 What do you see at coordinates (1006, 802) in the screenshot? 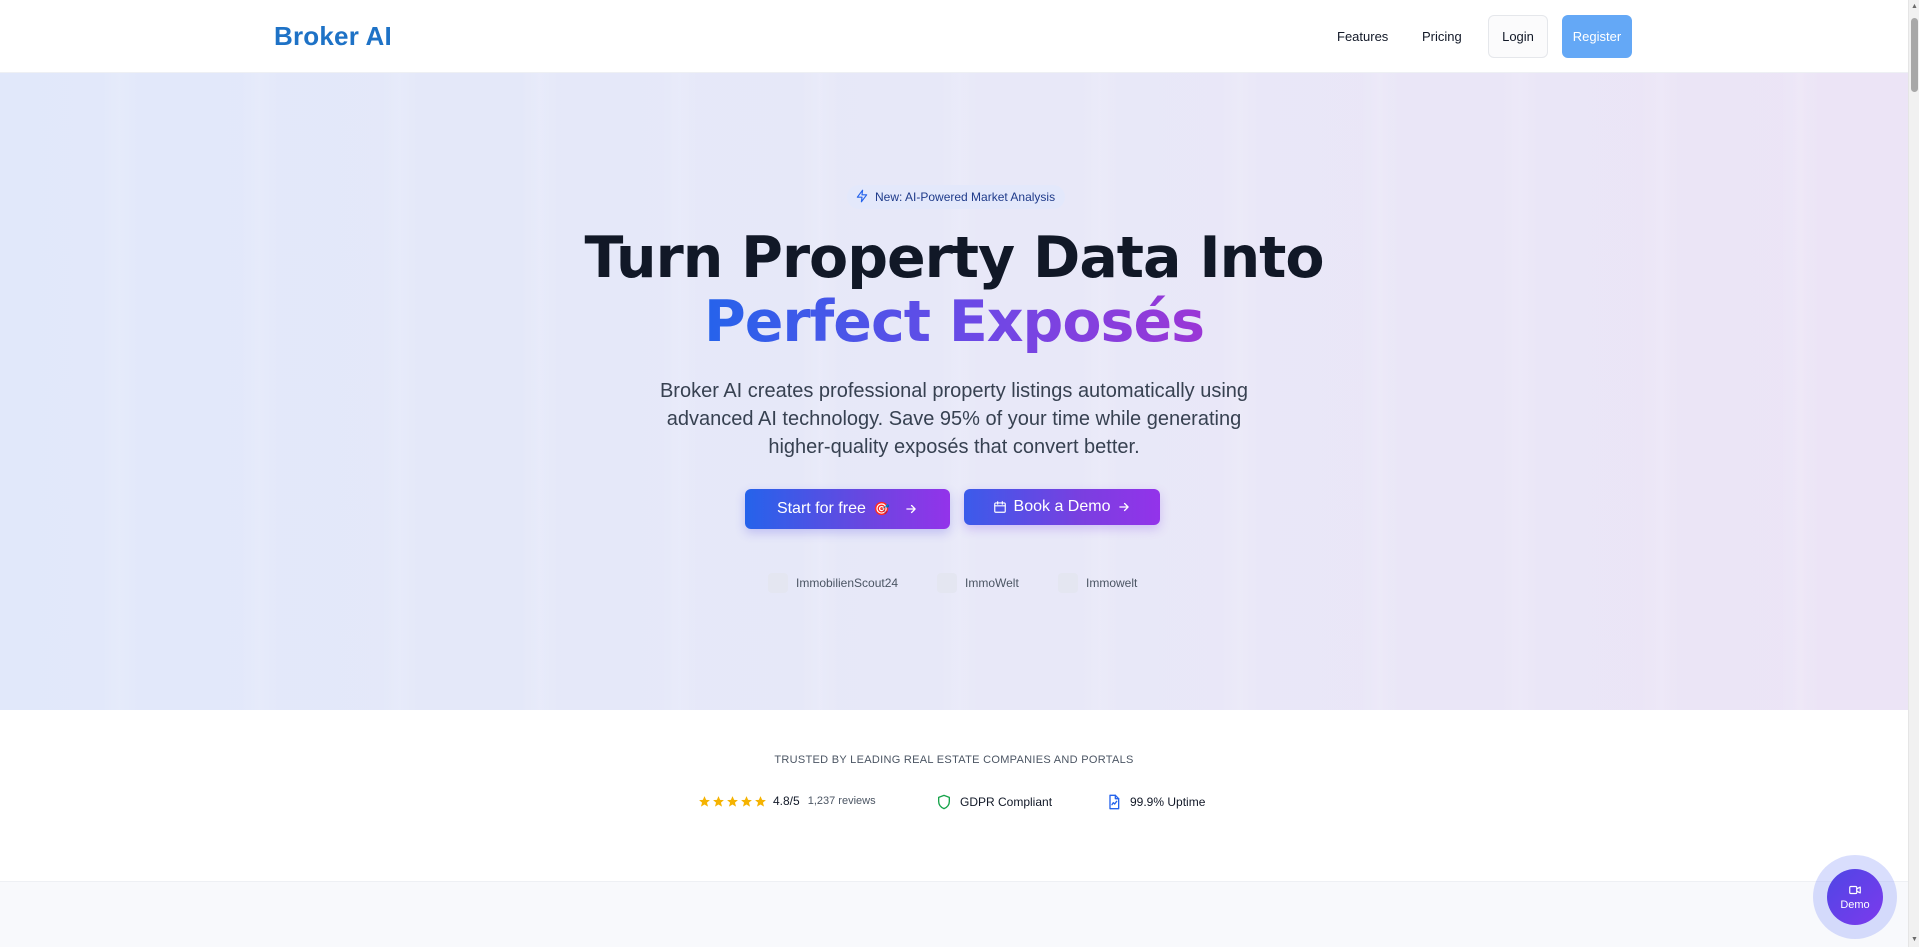
I see `gdpr-label: GDPR Compliant` at bounding box center [1006, 802].